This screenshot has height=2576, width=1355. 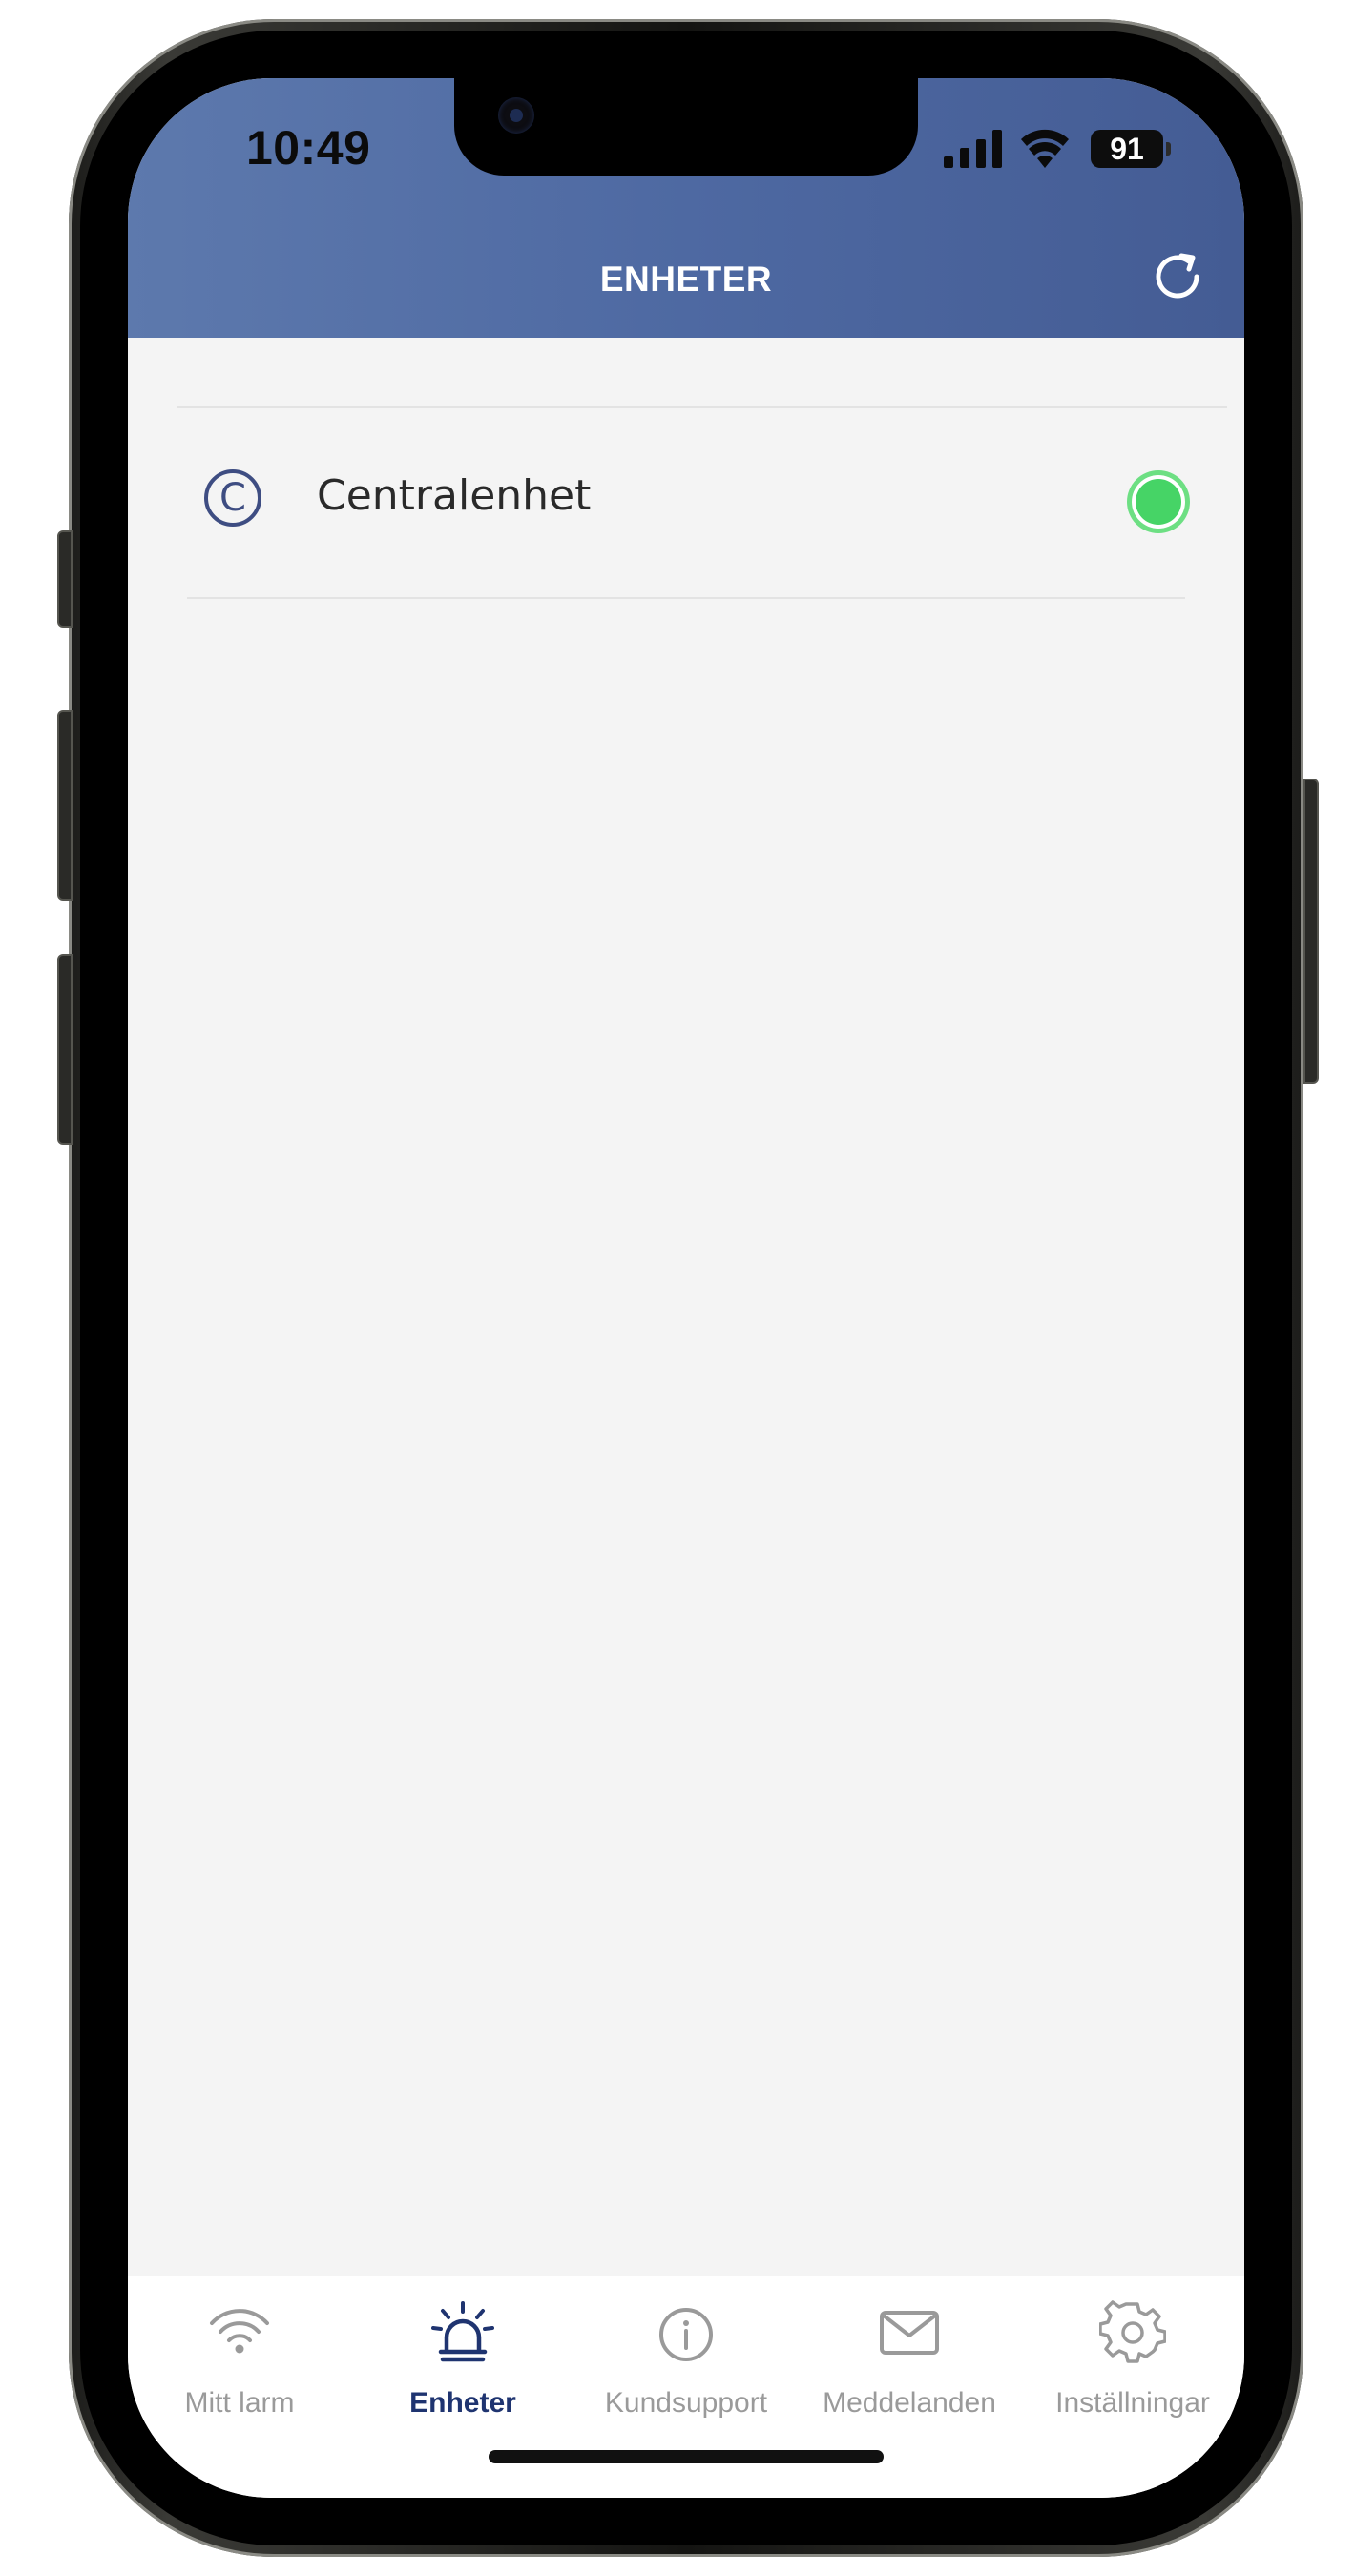 I want to click on device-row: C Centralenhet, so click(x=685, y=505).